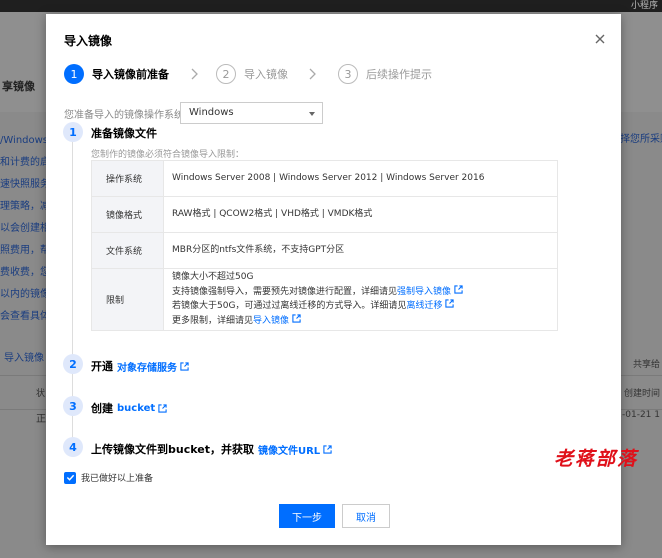 Image resolution: width=662 pixels, height=558 pixels. Describe the element at coordinates (18, 86) in the screenshot. I see `background-share-title: 享镜像` at that location.